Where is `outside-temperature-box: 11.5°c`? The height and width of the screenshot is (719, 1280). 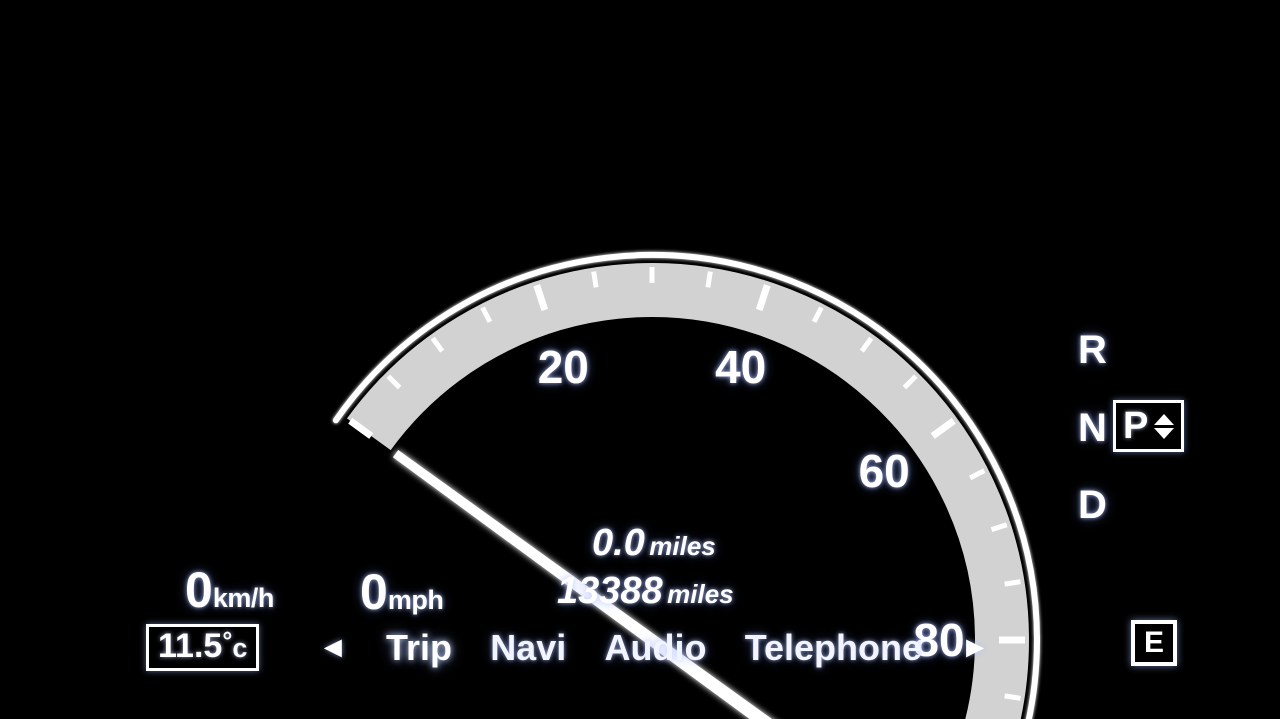
outside-temperature-box: 11.5°c is located at coordinates (203, 647).